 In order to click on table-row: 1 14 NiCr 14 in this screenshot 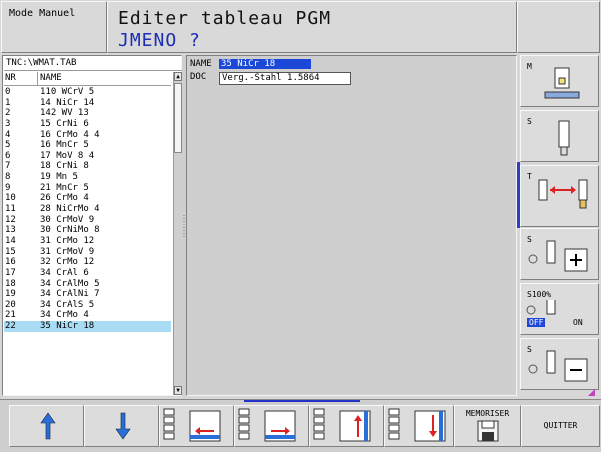, I will do `click(87, 103)`.